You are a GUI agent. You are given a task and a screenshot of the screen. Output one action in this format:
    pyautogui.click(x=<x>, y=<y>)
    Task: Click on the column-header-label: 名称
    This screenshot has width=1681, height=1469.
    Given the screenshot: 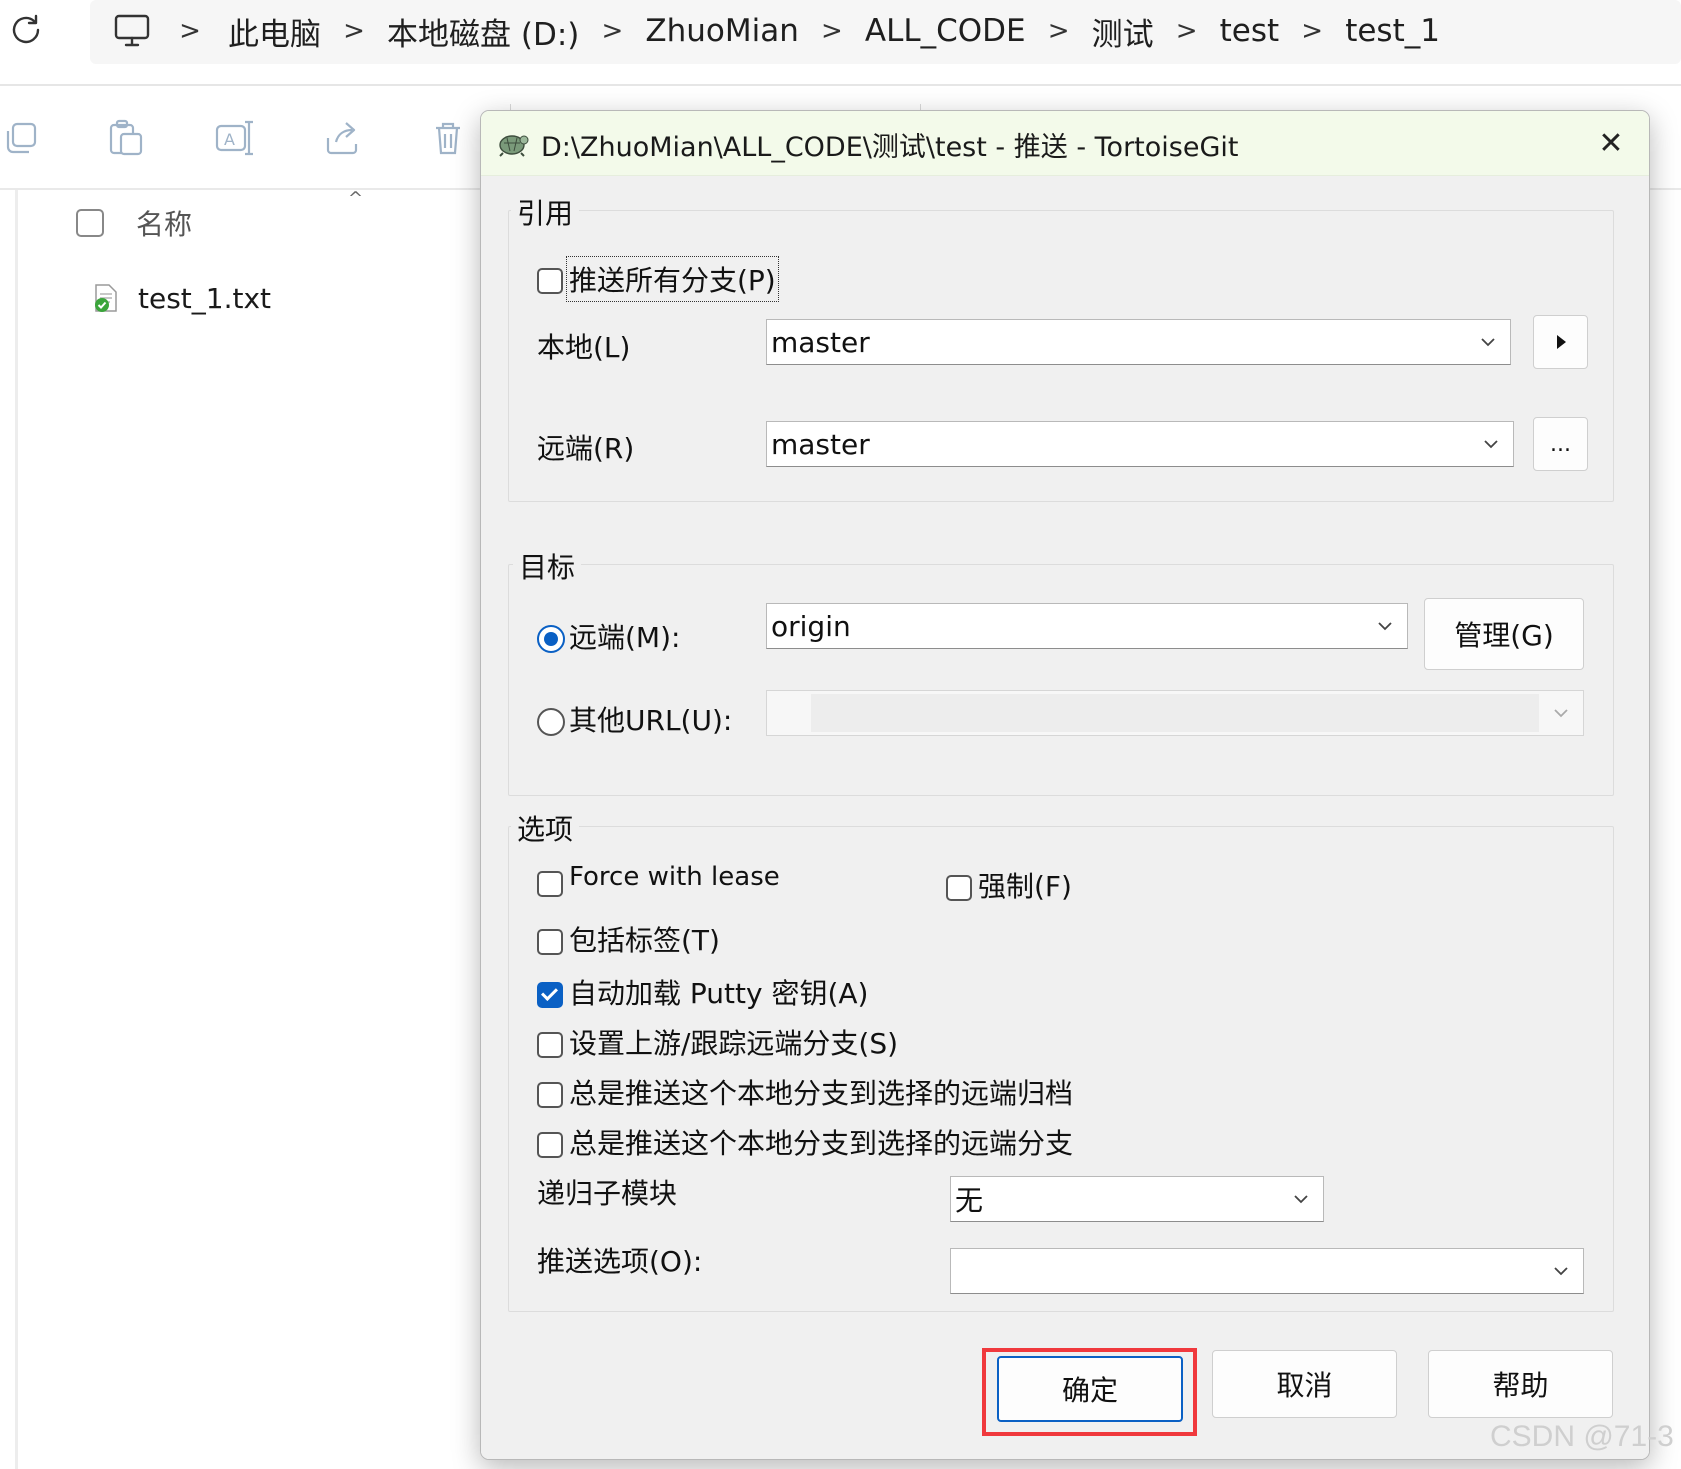 What is the action you would take?
    pyautogui.click(x=164, y=224)
    